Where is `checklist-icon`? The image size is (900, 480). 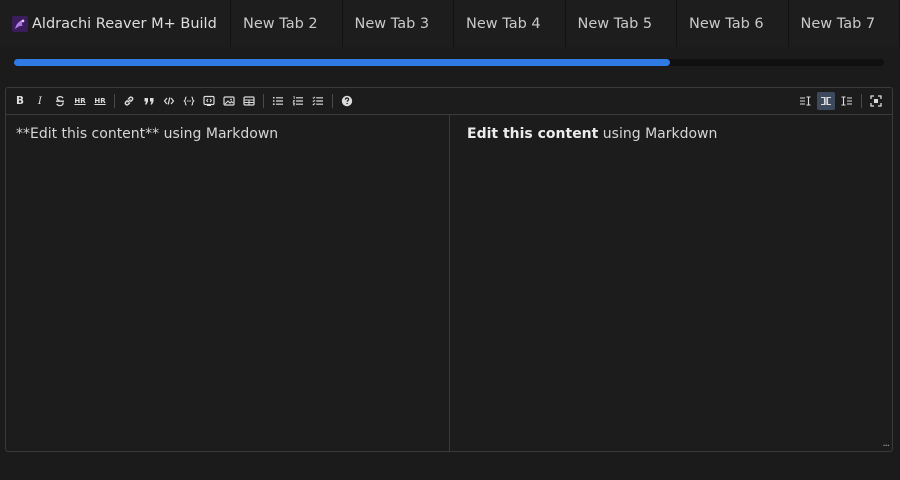
checklist-icon is located at coordinates (318, 101).